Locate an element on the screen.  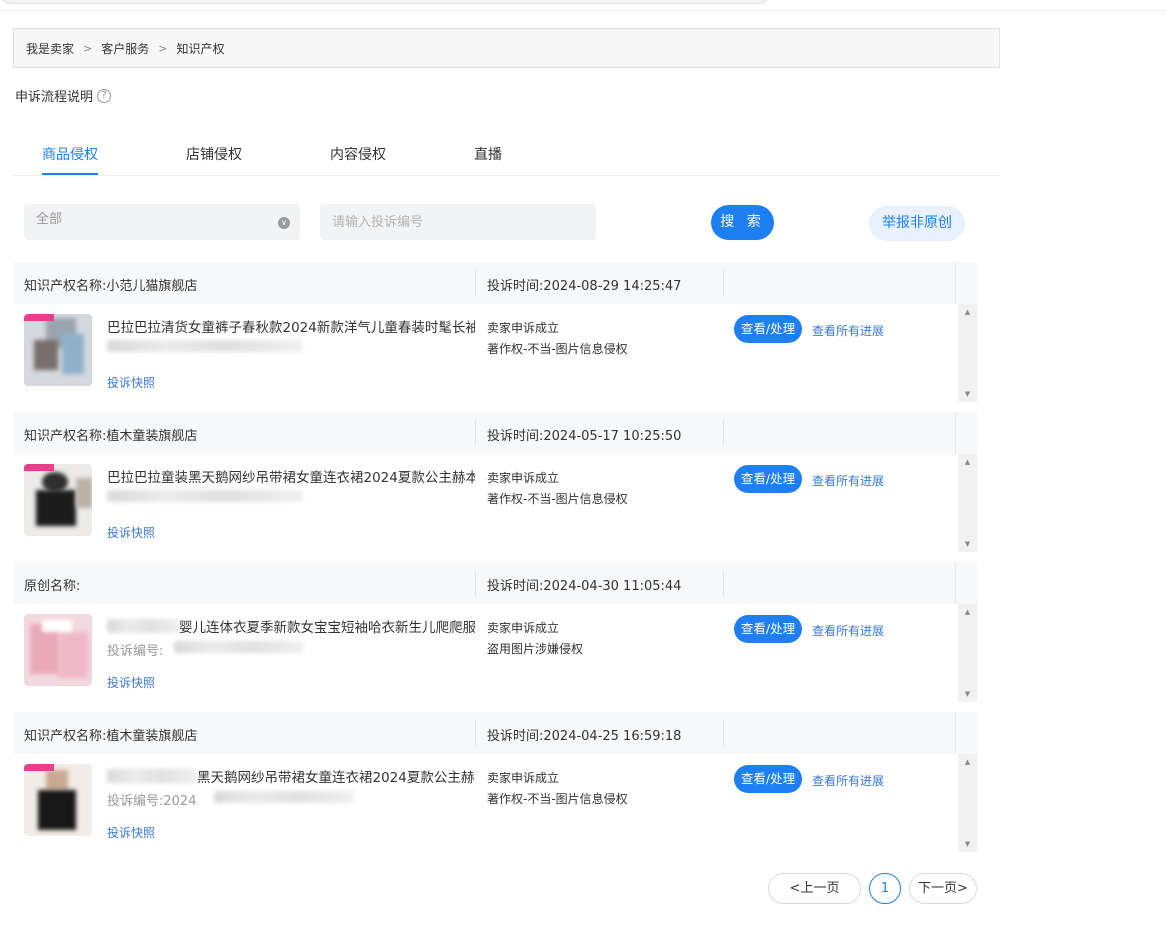
tab-product-infringement: 商品侵权 is located at coordinates (70, 154).